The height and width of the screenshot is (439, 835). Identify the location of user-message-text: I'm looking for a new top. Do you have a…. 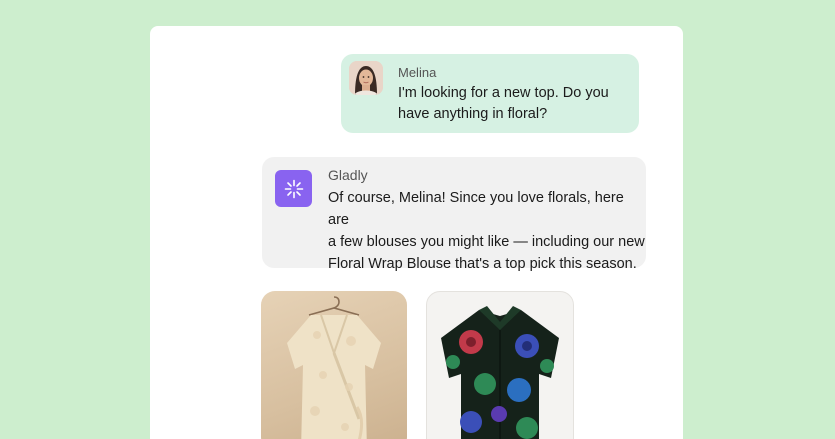
(503, 104).